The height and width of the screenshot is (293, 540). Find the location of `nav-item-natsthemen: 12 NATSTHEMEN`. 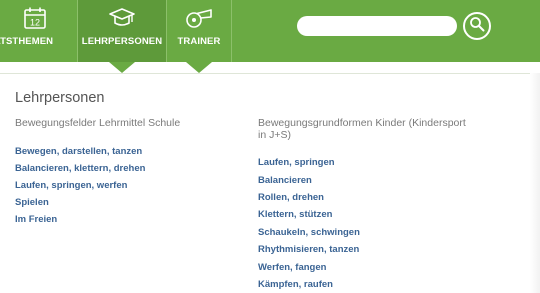

nav-item-natsthemen: 12 NATSTHEMEN is located at coordinates (35, 31).